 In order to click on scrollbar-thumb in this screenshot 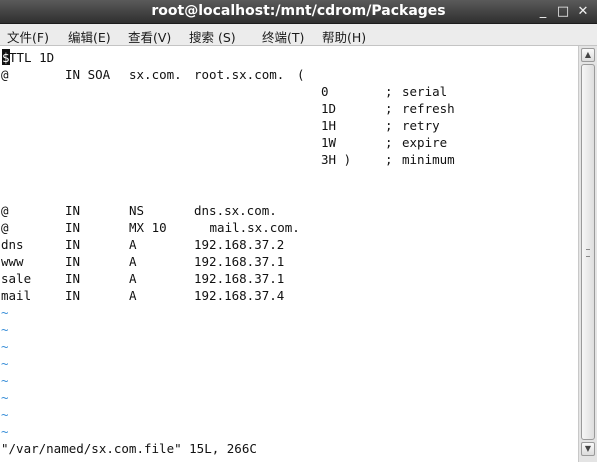, I will do `click(588, 252)`.